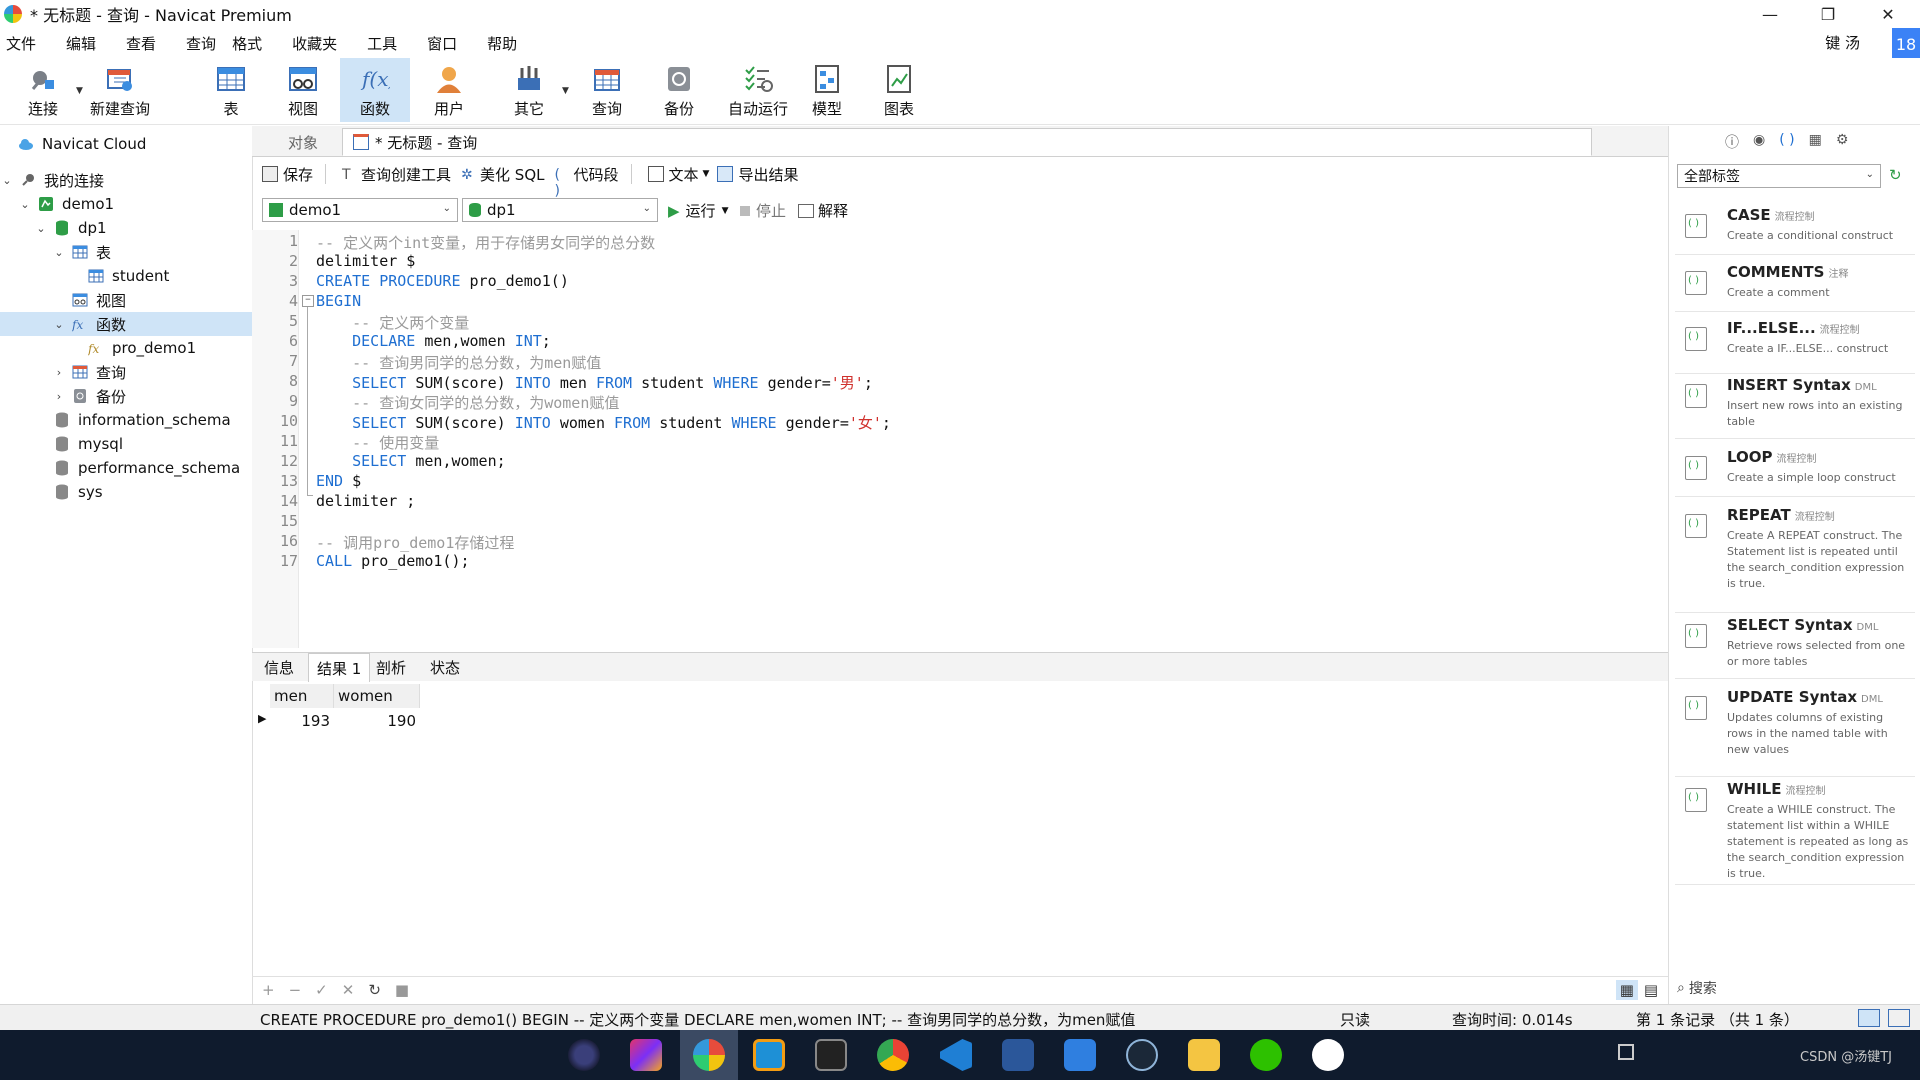 Image resolution: width=1920 pixels, height=1080 pixels. I want to click on connect-dropdown-caret: ▼, so click(79, 91).